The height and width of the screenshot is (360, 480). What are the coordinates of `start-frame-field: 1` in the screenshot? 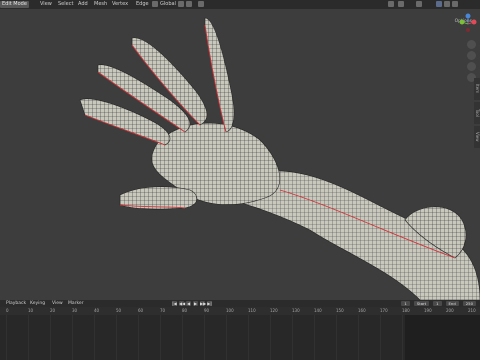 It's located at (437, 303).